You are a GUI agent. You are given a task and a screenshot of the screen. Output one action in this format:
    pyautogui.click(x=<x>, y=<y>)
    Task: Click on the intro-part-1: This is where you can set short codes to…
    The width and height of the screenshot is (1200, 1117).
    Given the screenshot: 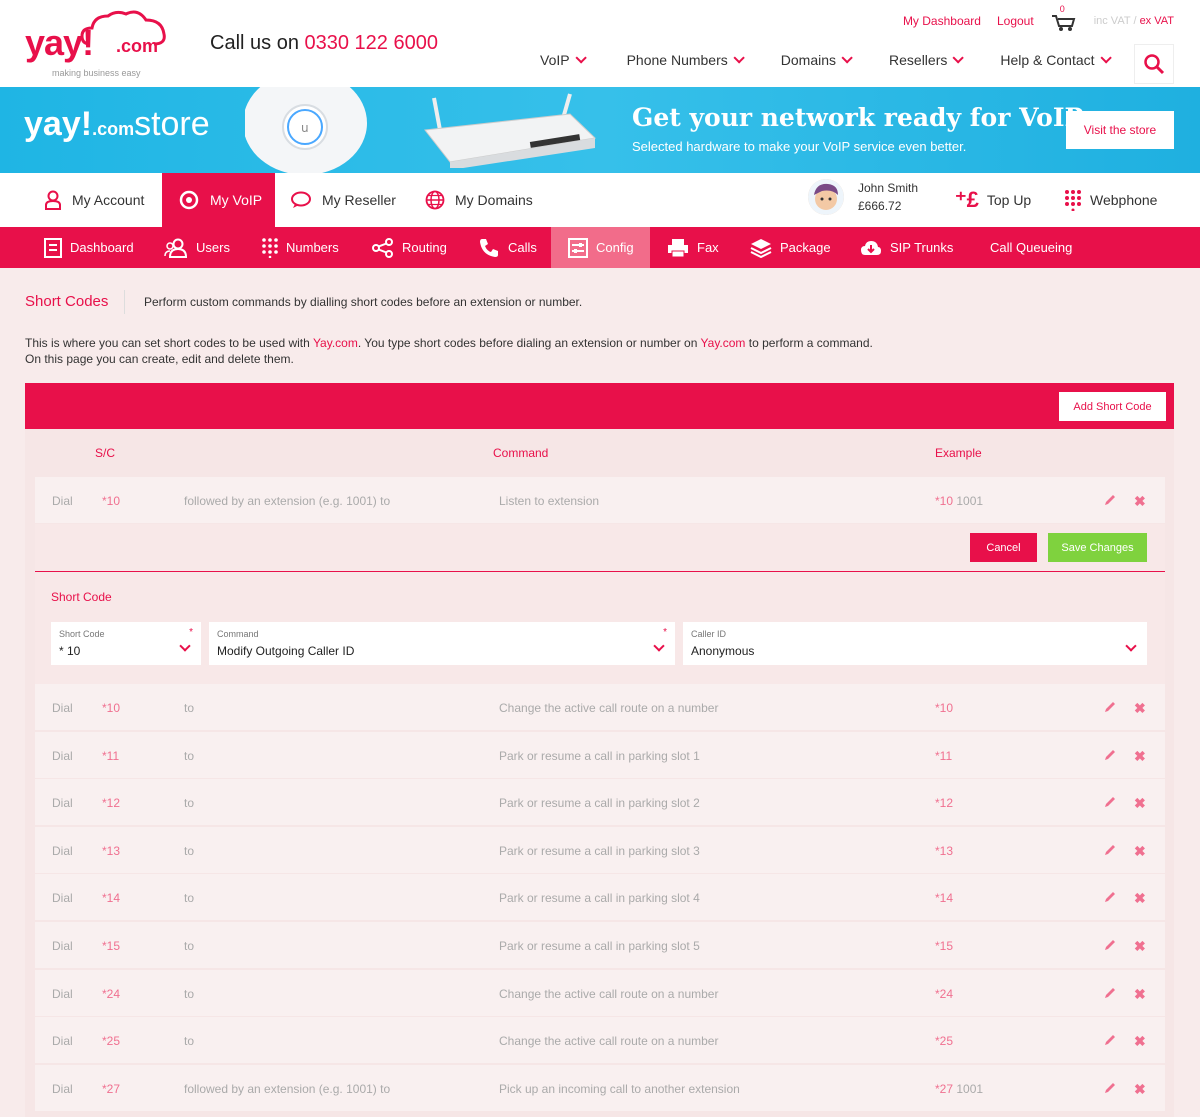 What is the action you would take?
    pyautogui.click(x=169, y=343)
    